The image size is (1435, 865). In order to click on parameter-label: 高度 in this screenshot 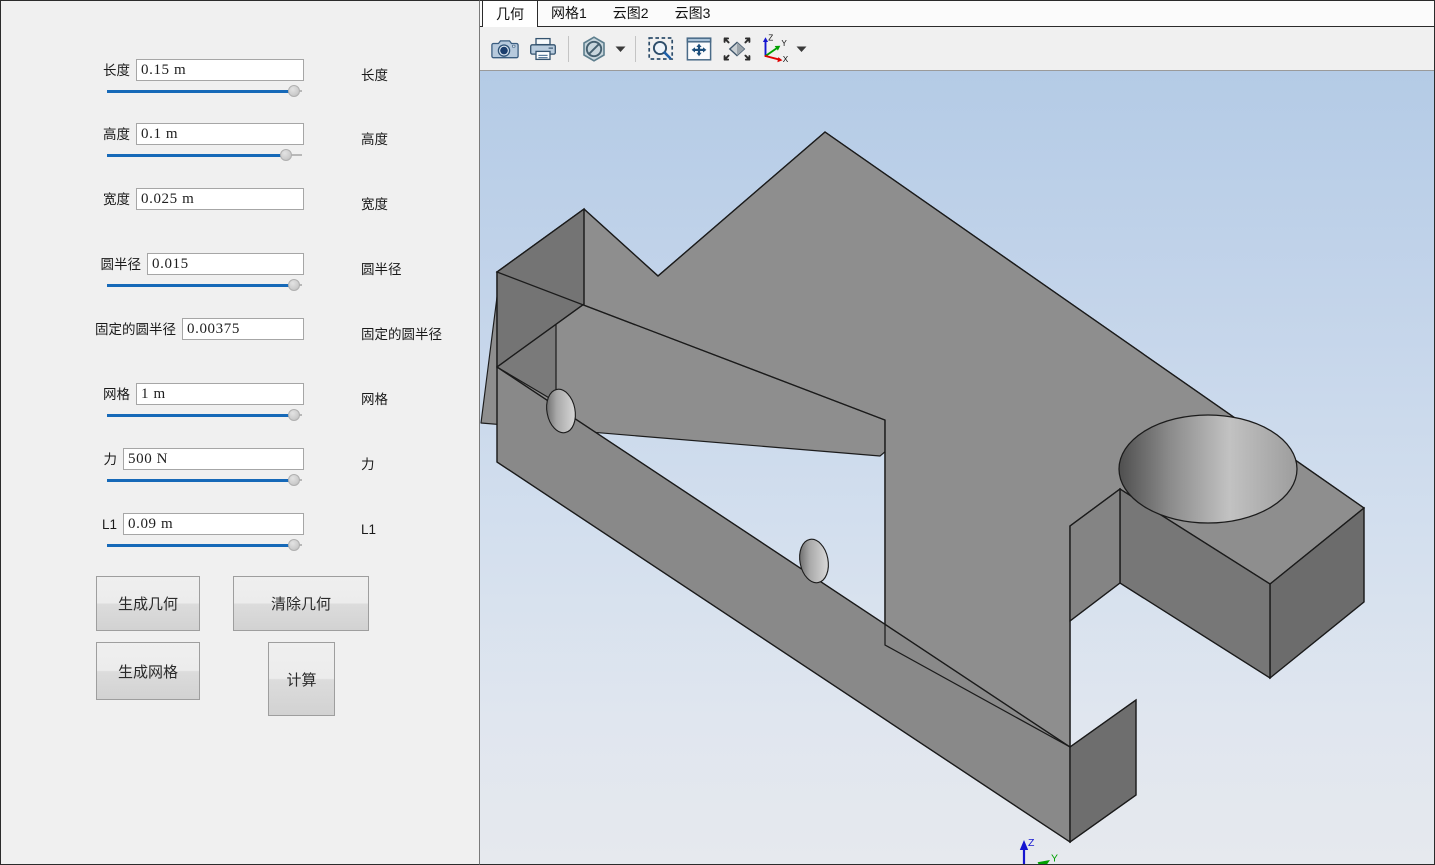, I will do `click(116, 134)`.